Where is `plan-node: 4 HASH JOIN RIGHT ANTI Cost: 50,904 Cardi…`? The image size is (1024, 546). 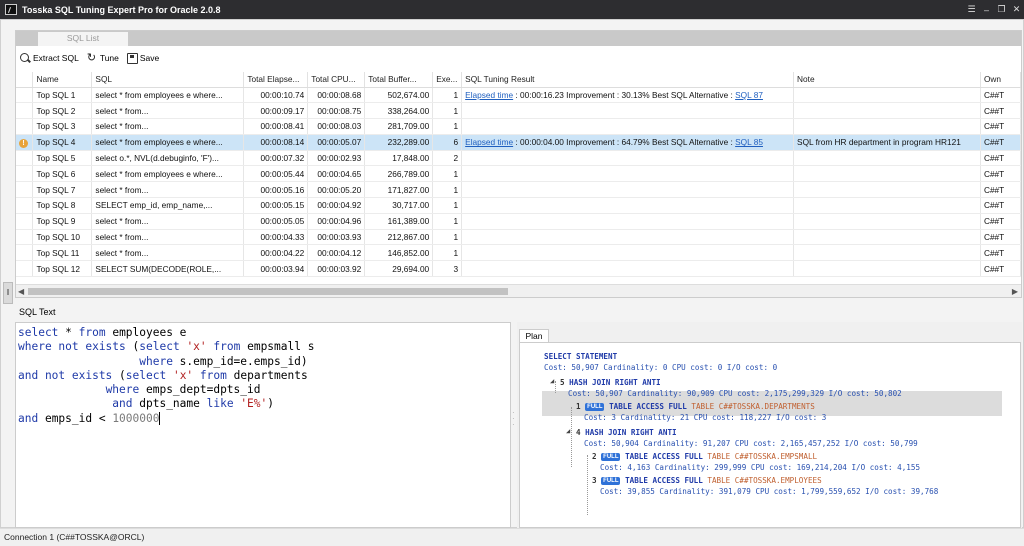
plan-node: 4 HASH JOIN RIGHT ANTI Cost: 50,904 Cardi… is located at coordinates (747, 438).